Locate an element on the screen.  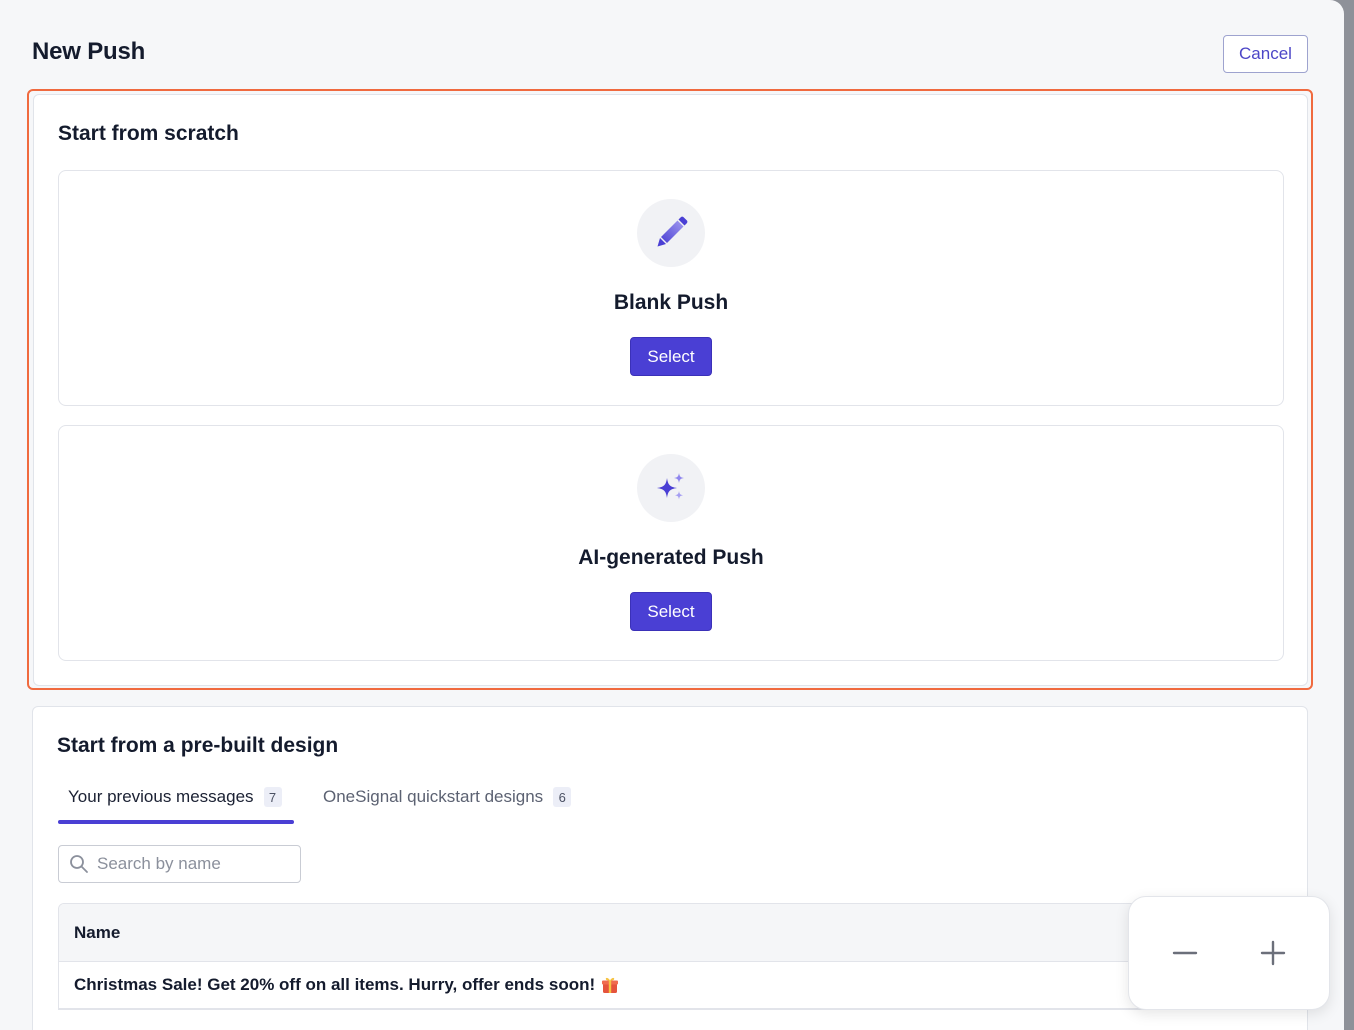
search-field is located at coordinates (179, 864).